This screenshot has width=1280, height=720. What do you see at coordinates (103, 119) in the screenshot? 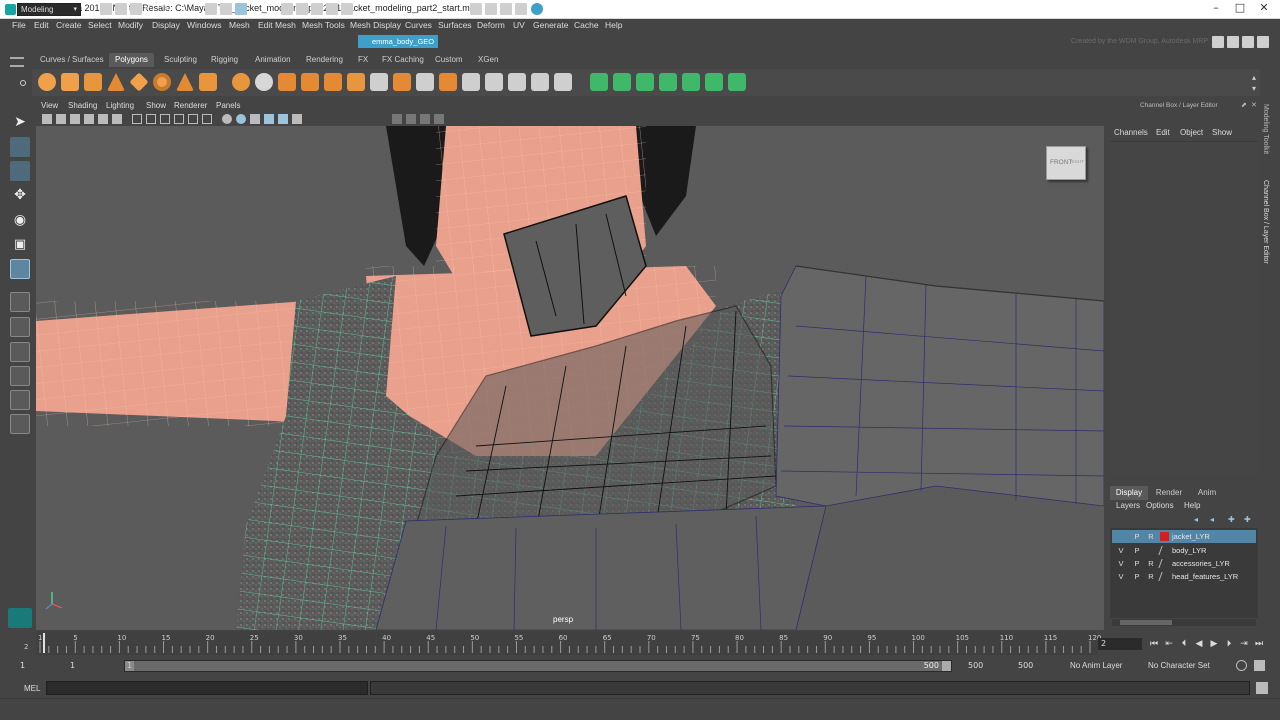
I see `twod-pan-zoom-icon` at bounding box center [103, 119].